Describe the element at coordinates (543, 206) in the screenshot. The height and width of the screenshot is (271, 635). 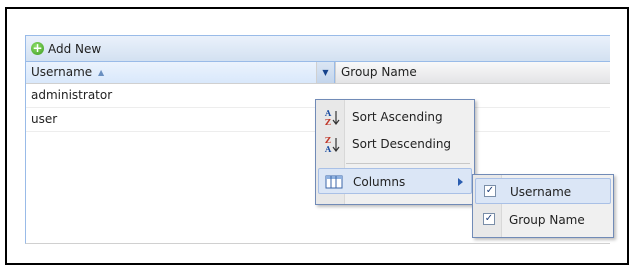
I see `columns-submenu: ✓ Username ✓ Group Name` at that location.